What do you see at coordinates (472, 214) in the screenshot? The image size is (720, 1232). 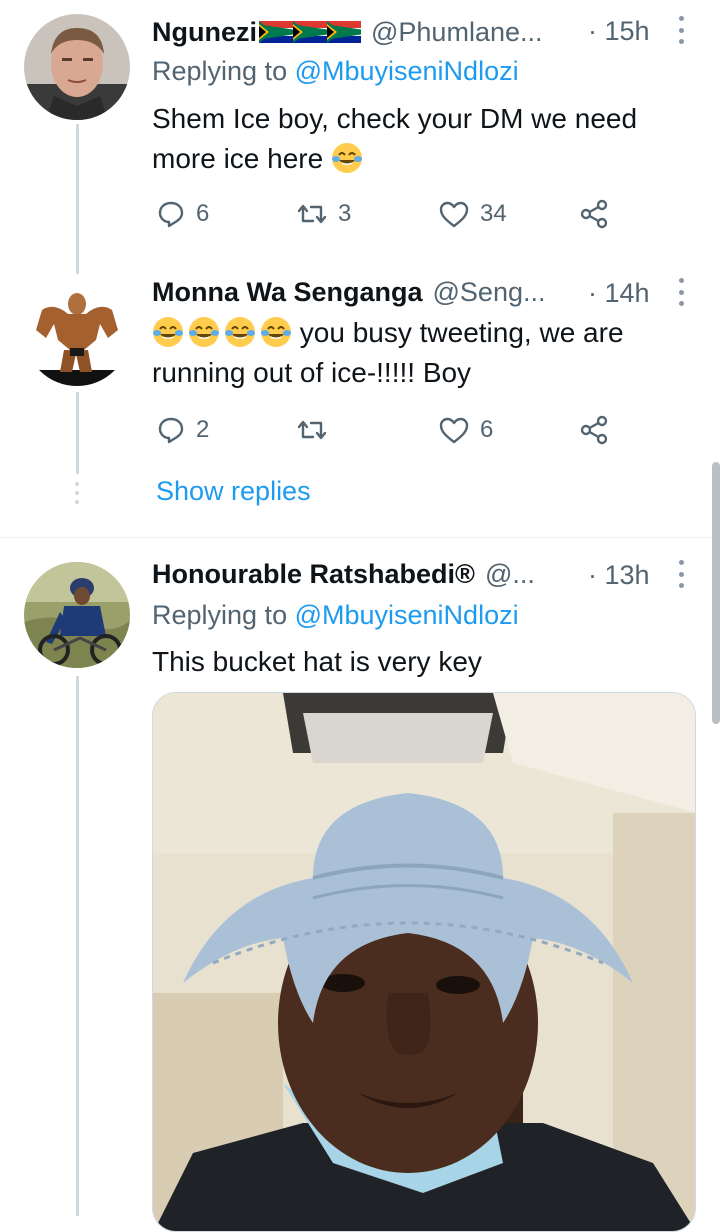 I see `like-button: 34` at bounding box center [472, 214].